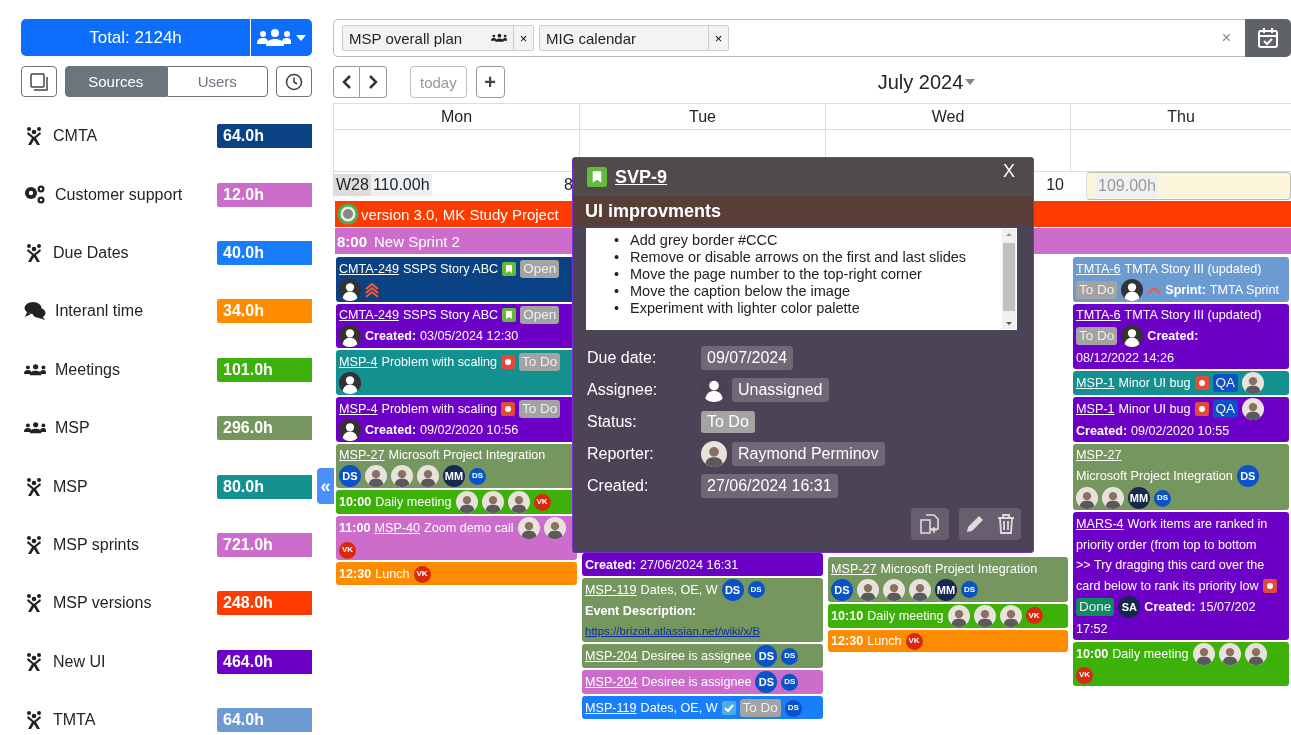 This screenshot has height=735, width=1291. Describe the element at coordinates (798, 257) in the screenshot. I see `description-item: Remove or disable arrows on the first and last slides` at that location.